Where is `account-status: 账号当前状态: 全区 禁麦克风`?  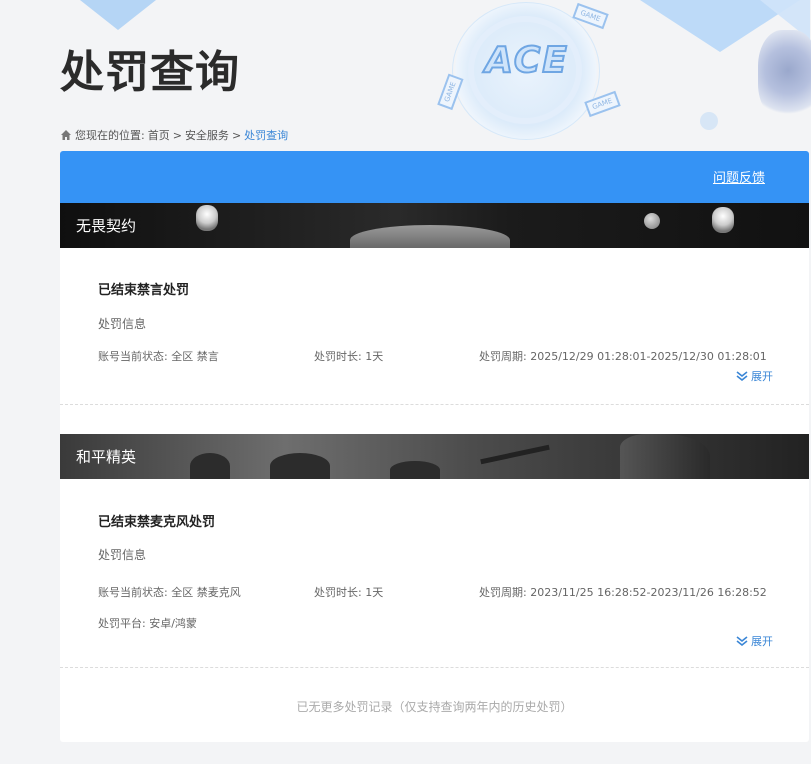
account-status: 账号当前状态: 全区 禁麦克风 is located at coordinates (169, 592).